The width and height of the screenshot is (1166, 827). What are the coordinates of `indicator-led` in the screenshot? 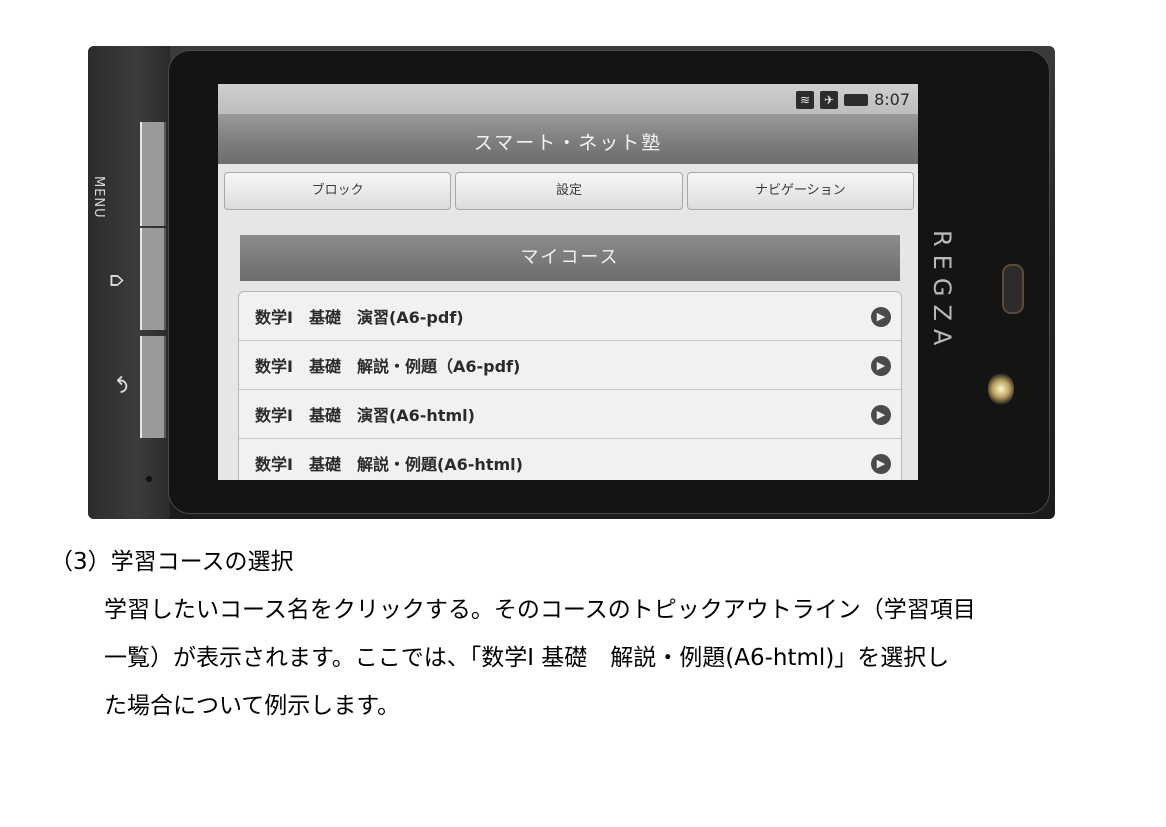 It's located at (149, 479).